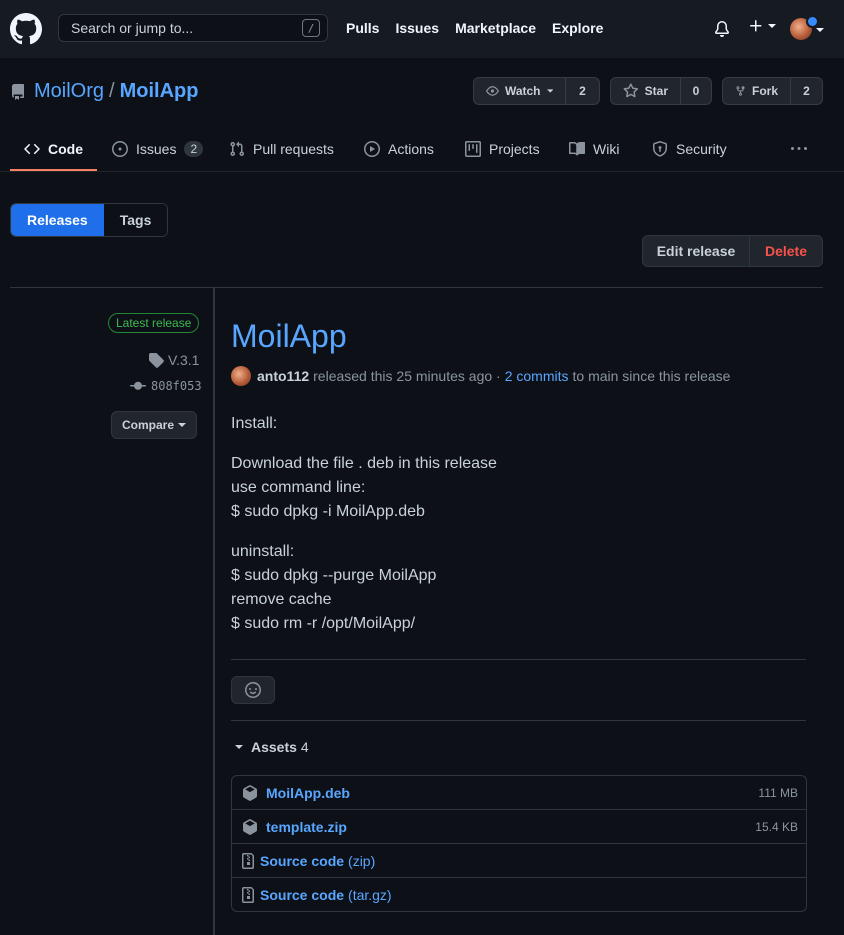 Image resolution: width=844 pixels, height=935 pixels. What do you see at coordinates (289, 336) in the screenshot?
I see `release-title: MoilApp` at bounding box center [289, 336].